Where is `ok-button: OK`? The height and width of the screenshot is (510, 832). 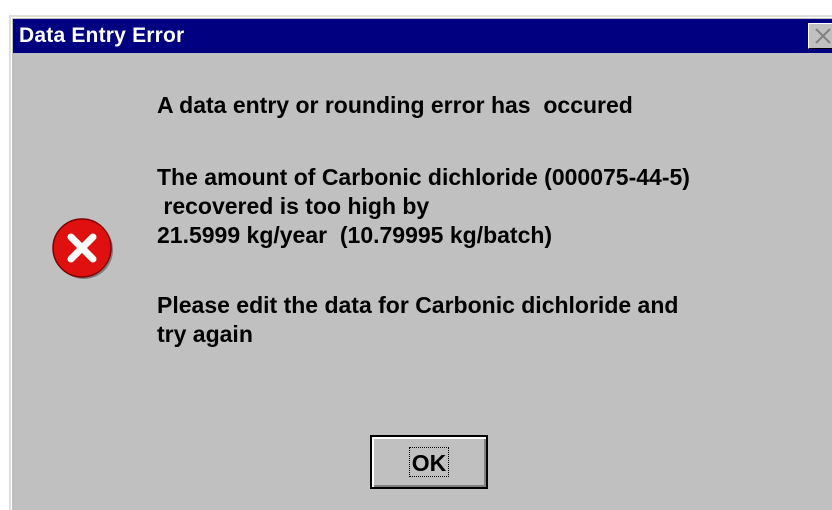 ok-button: OK is located at coordinates (429, 462).